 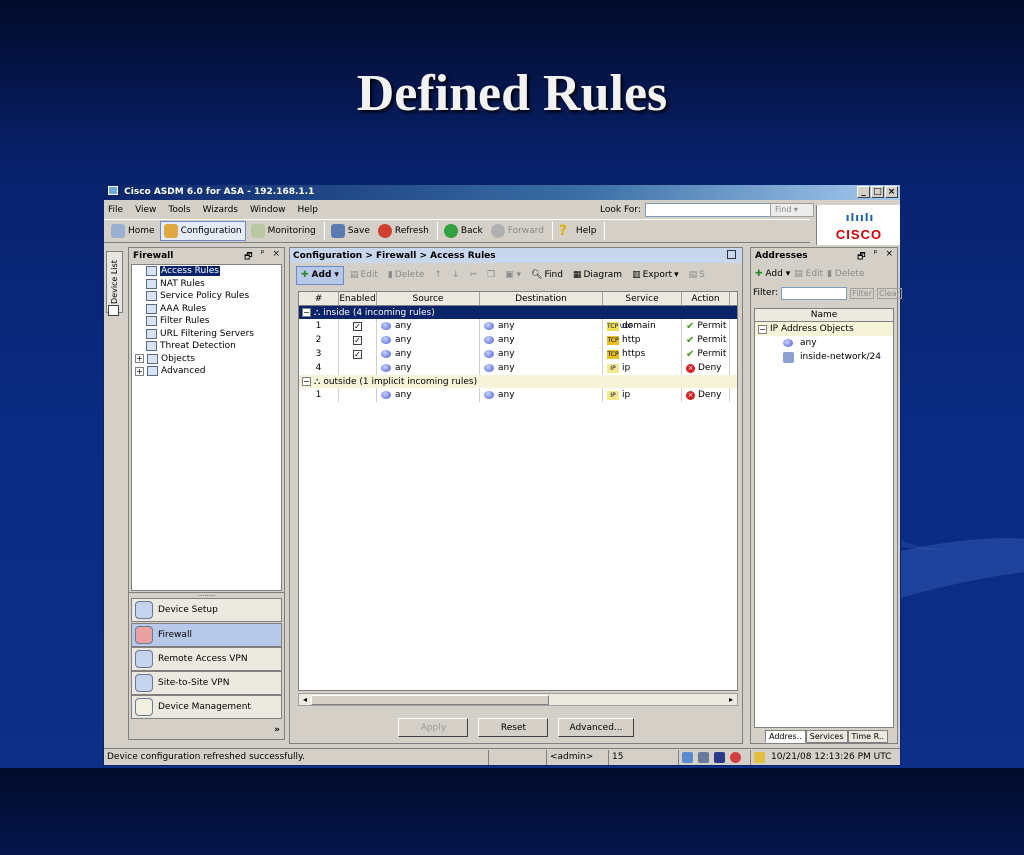 I want to click on menu-window: Window, so click(x=268, y=210).